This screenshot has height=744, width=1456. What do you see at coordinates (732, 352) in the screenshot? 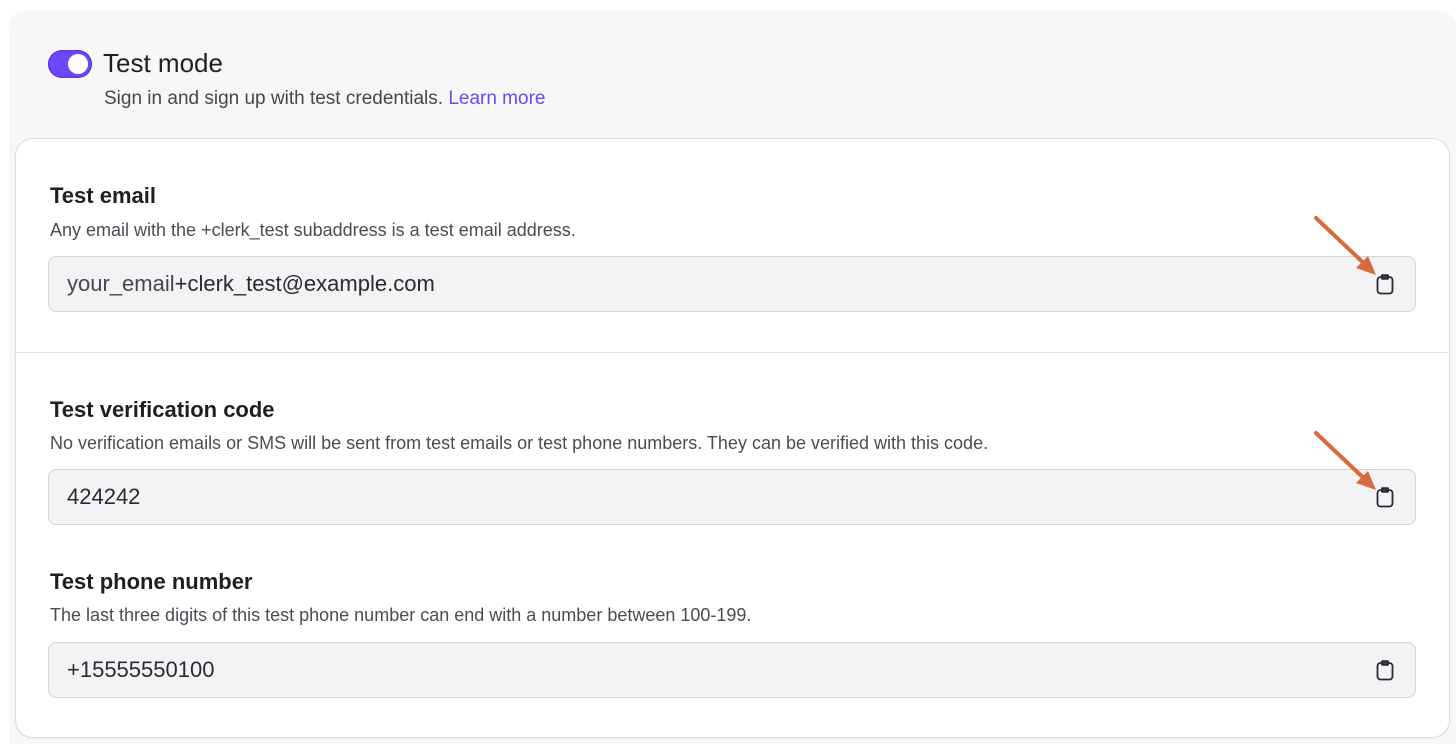
I see `section-divider` at bounding box center [732, 352].